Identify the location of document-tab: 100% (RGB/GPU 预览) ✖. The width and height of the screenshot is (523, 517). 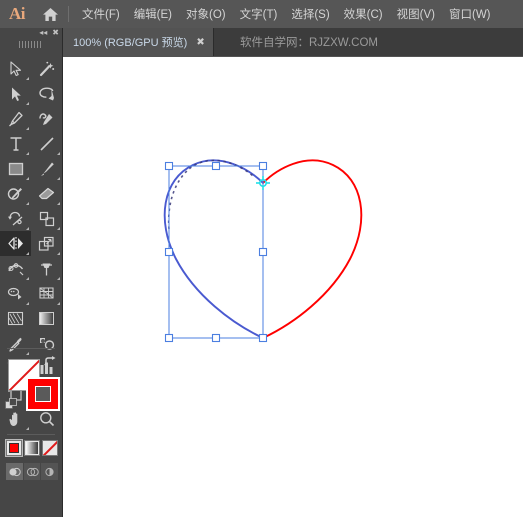
(138, 42).